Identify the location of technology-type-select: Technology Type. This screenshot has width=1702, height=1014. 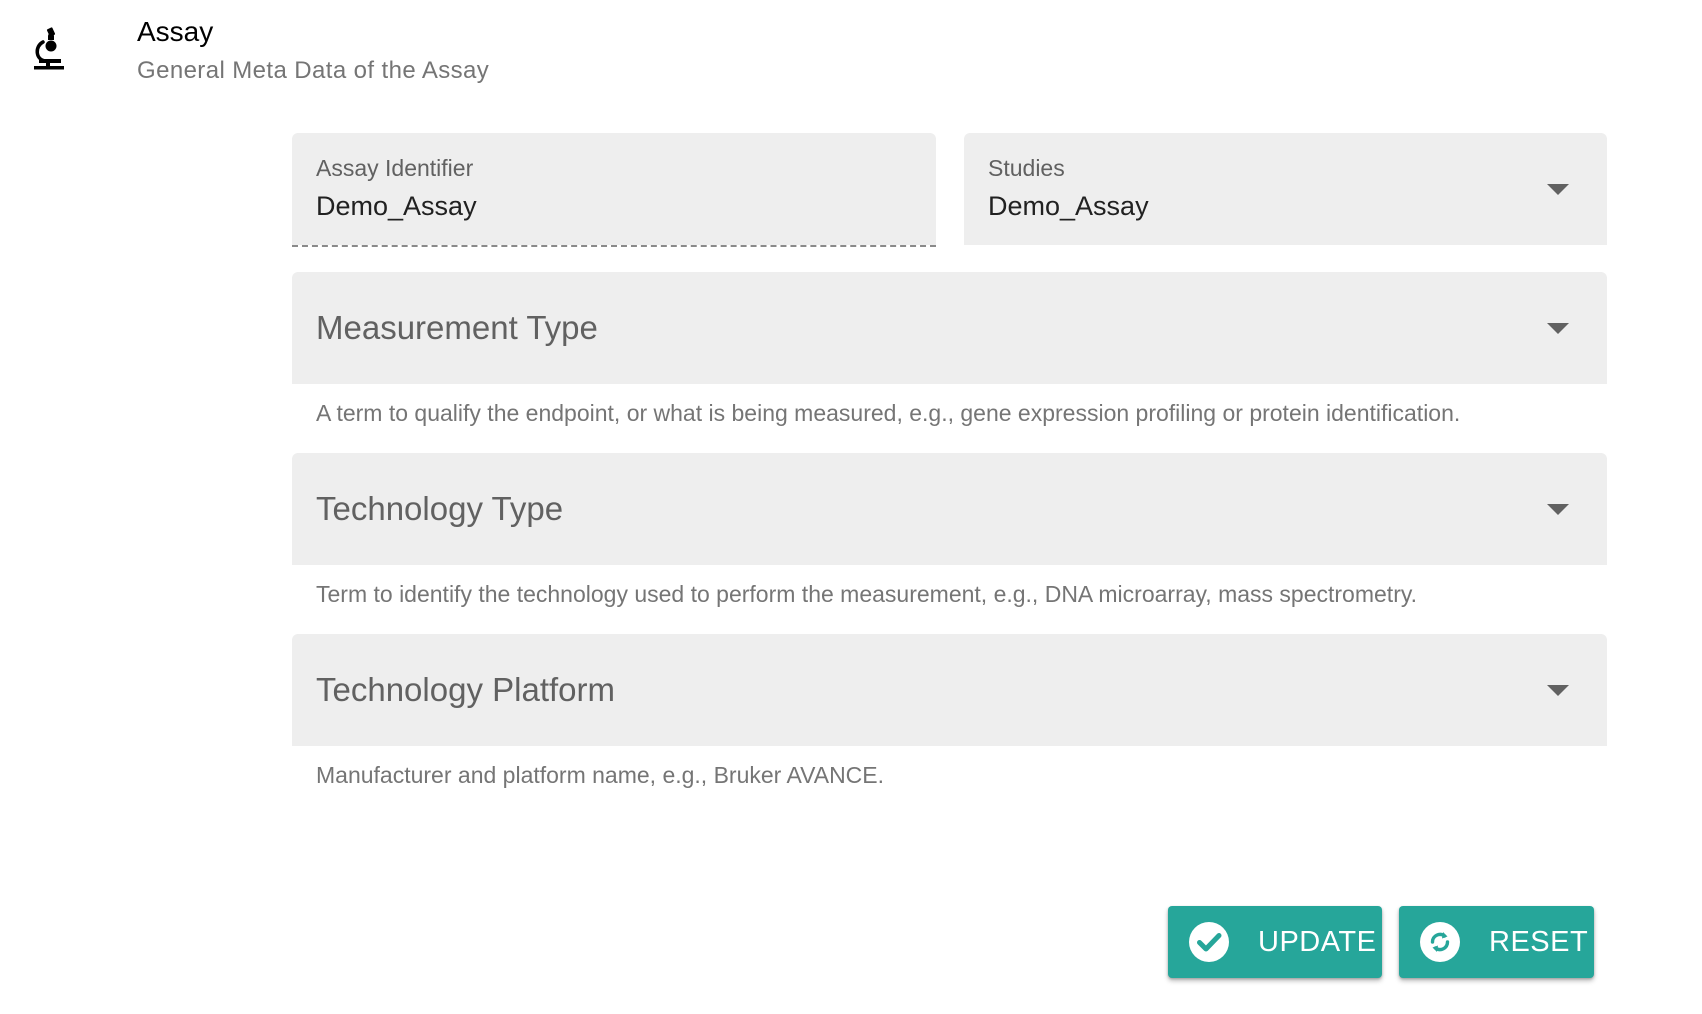
(949, 509).